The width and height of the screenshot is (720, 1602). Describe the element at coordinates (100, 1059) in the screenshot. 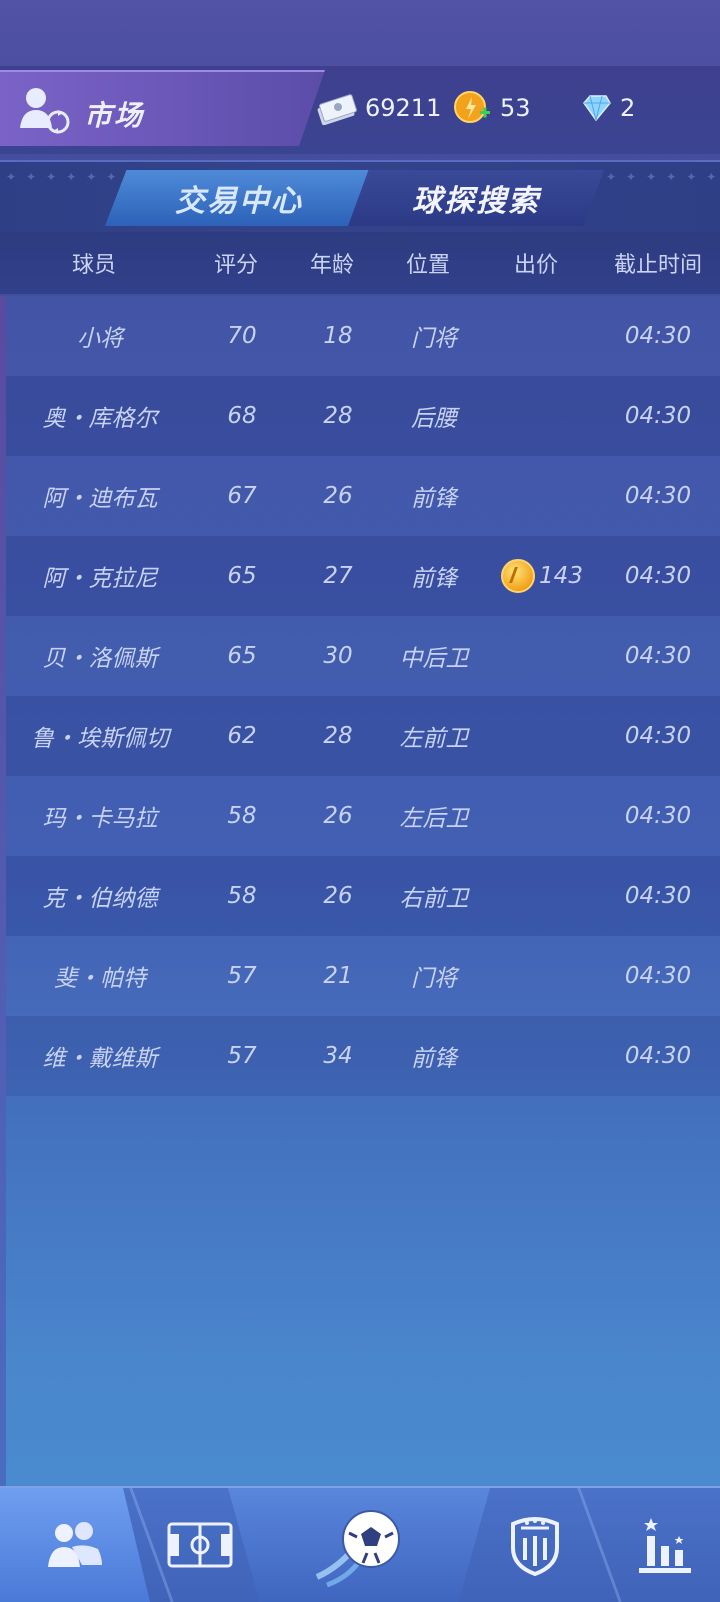

I see `cell-player: 维・戴维斯` at that location.